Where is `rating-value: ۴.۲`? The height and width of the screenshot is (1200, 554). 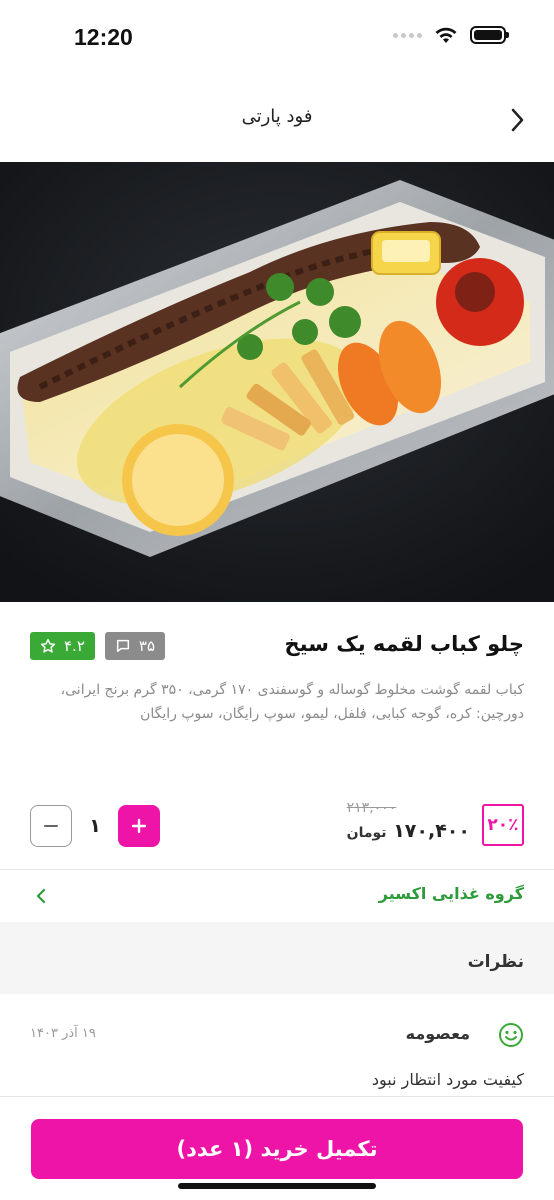 rating-value: ۴.۲ is located at coordinates (74, 646).